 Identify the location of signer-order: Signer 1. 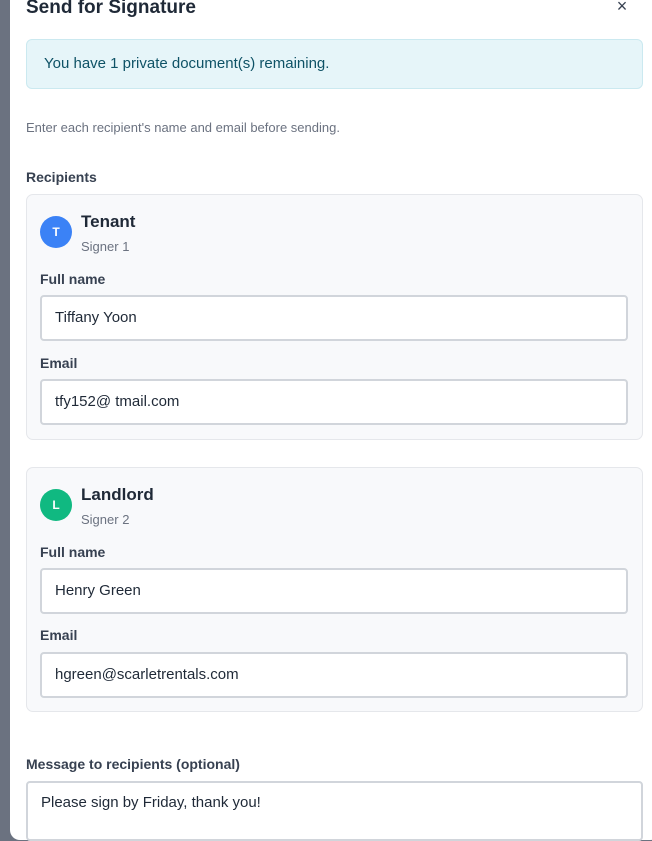
(105, 246).